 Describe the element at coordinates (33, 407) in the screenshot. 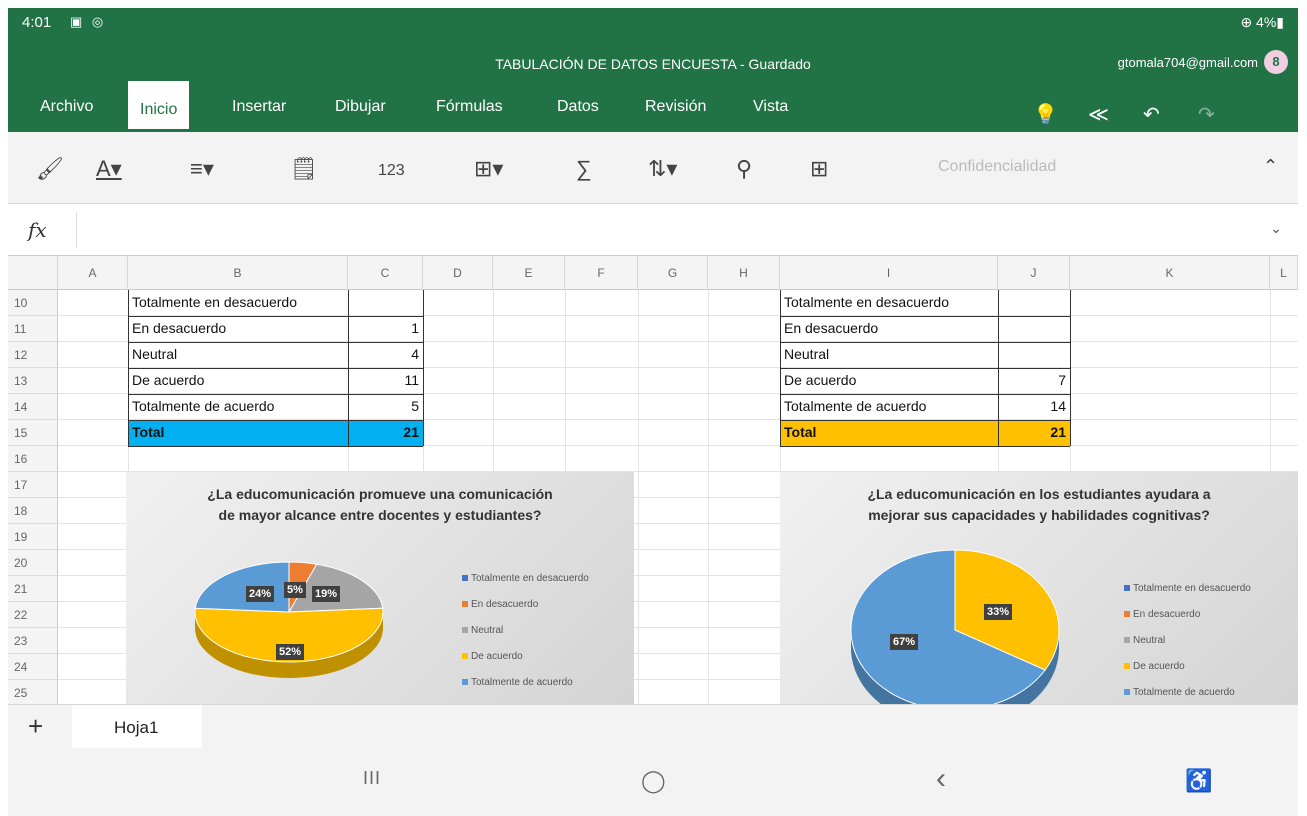

I see `row-header-14: 14` at that location.